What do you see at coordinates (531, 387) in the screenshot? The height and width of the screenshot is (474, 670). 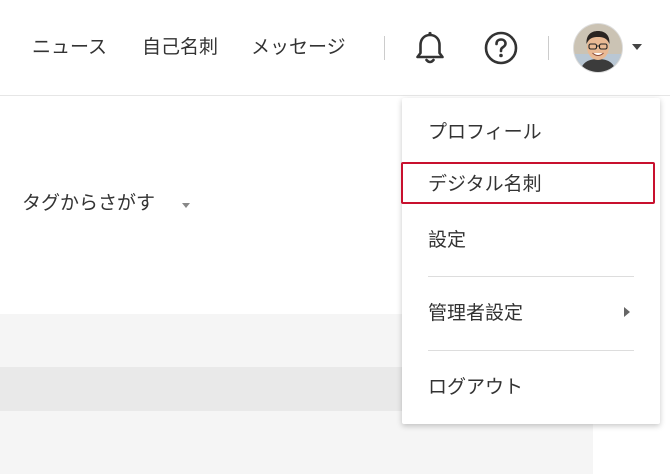 I see `menu-item-logout: ログアウト` at bounding box center [531, 387].